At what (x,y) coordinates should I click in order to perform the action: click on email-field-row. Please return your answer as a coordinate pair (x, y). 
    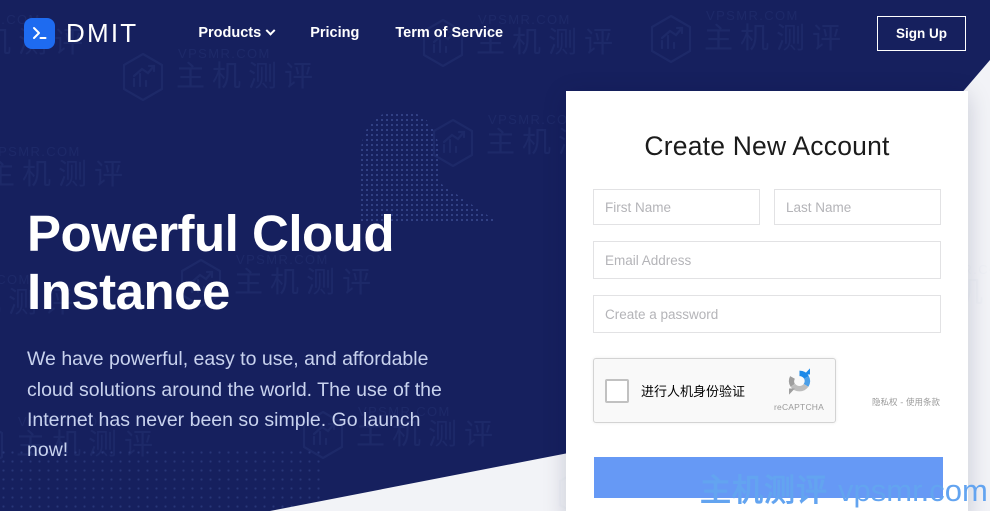
    Looking at the image, I should click on (767, 260).